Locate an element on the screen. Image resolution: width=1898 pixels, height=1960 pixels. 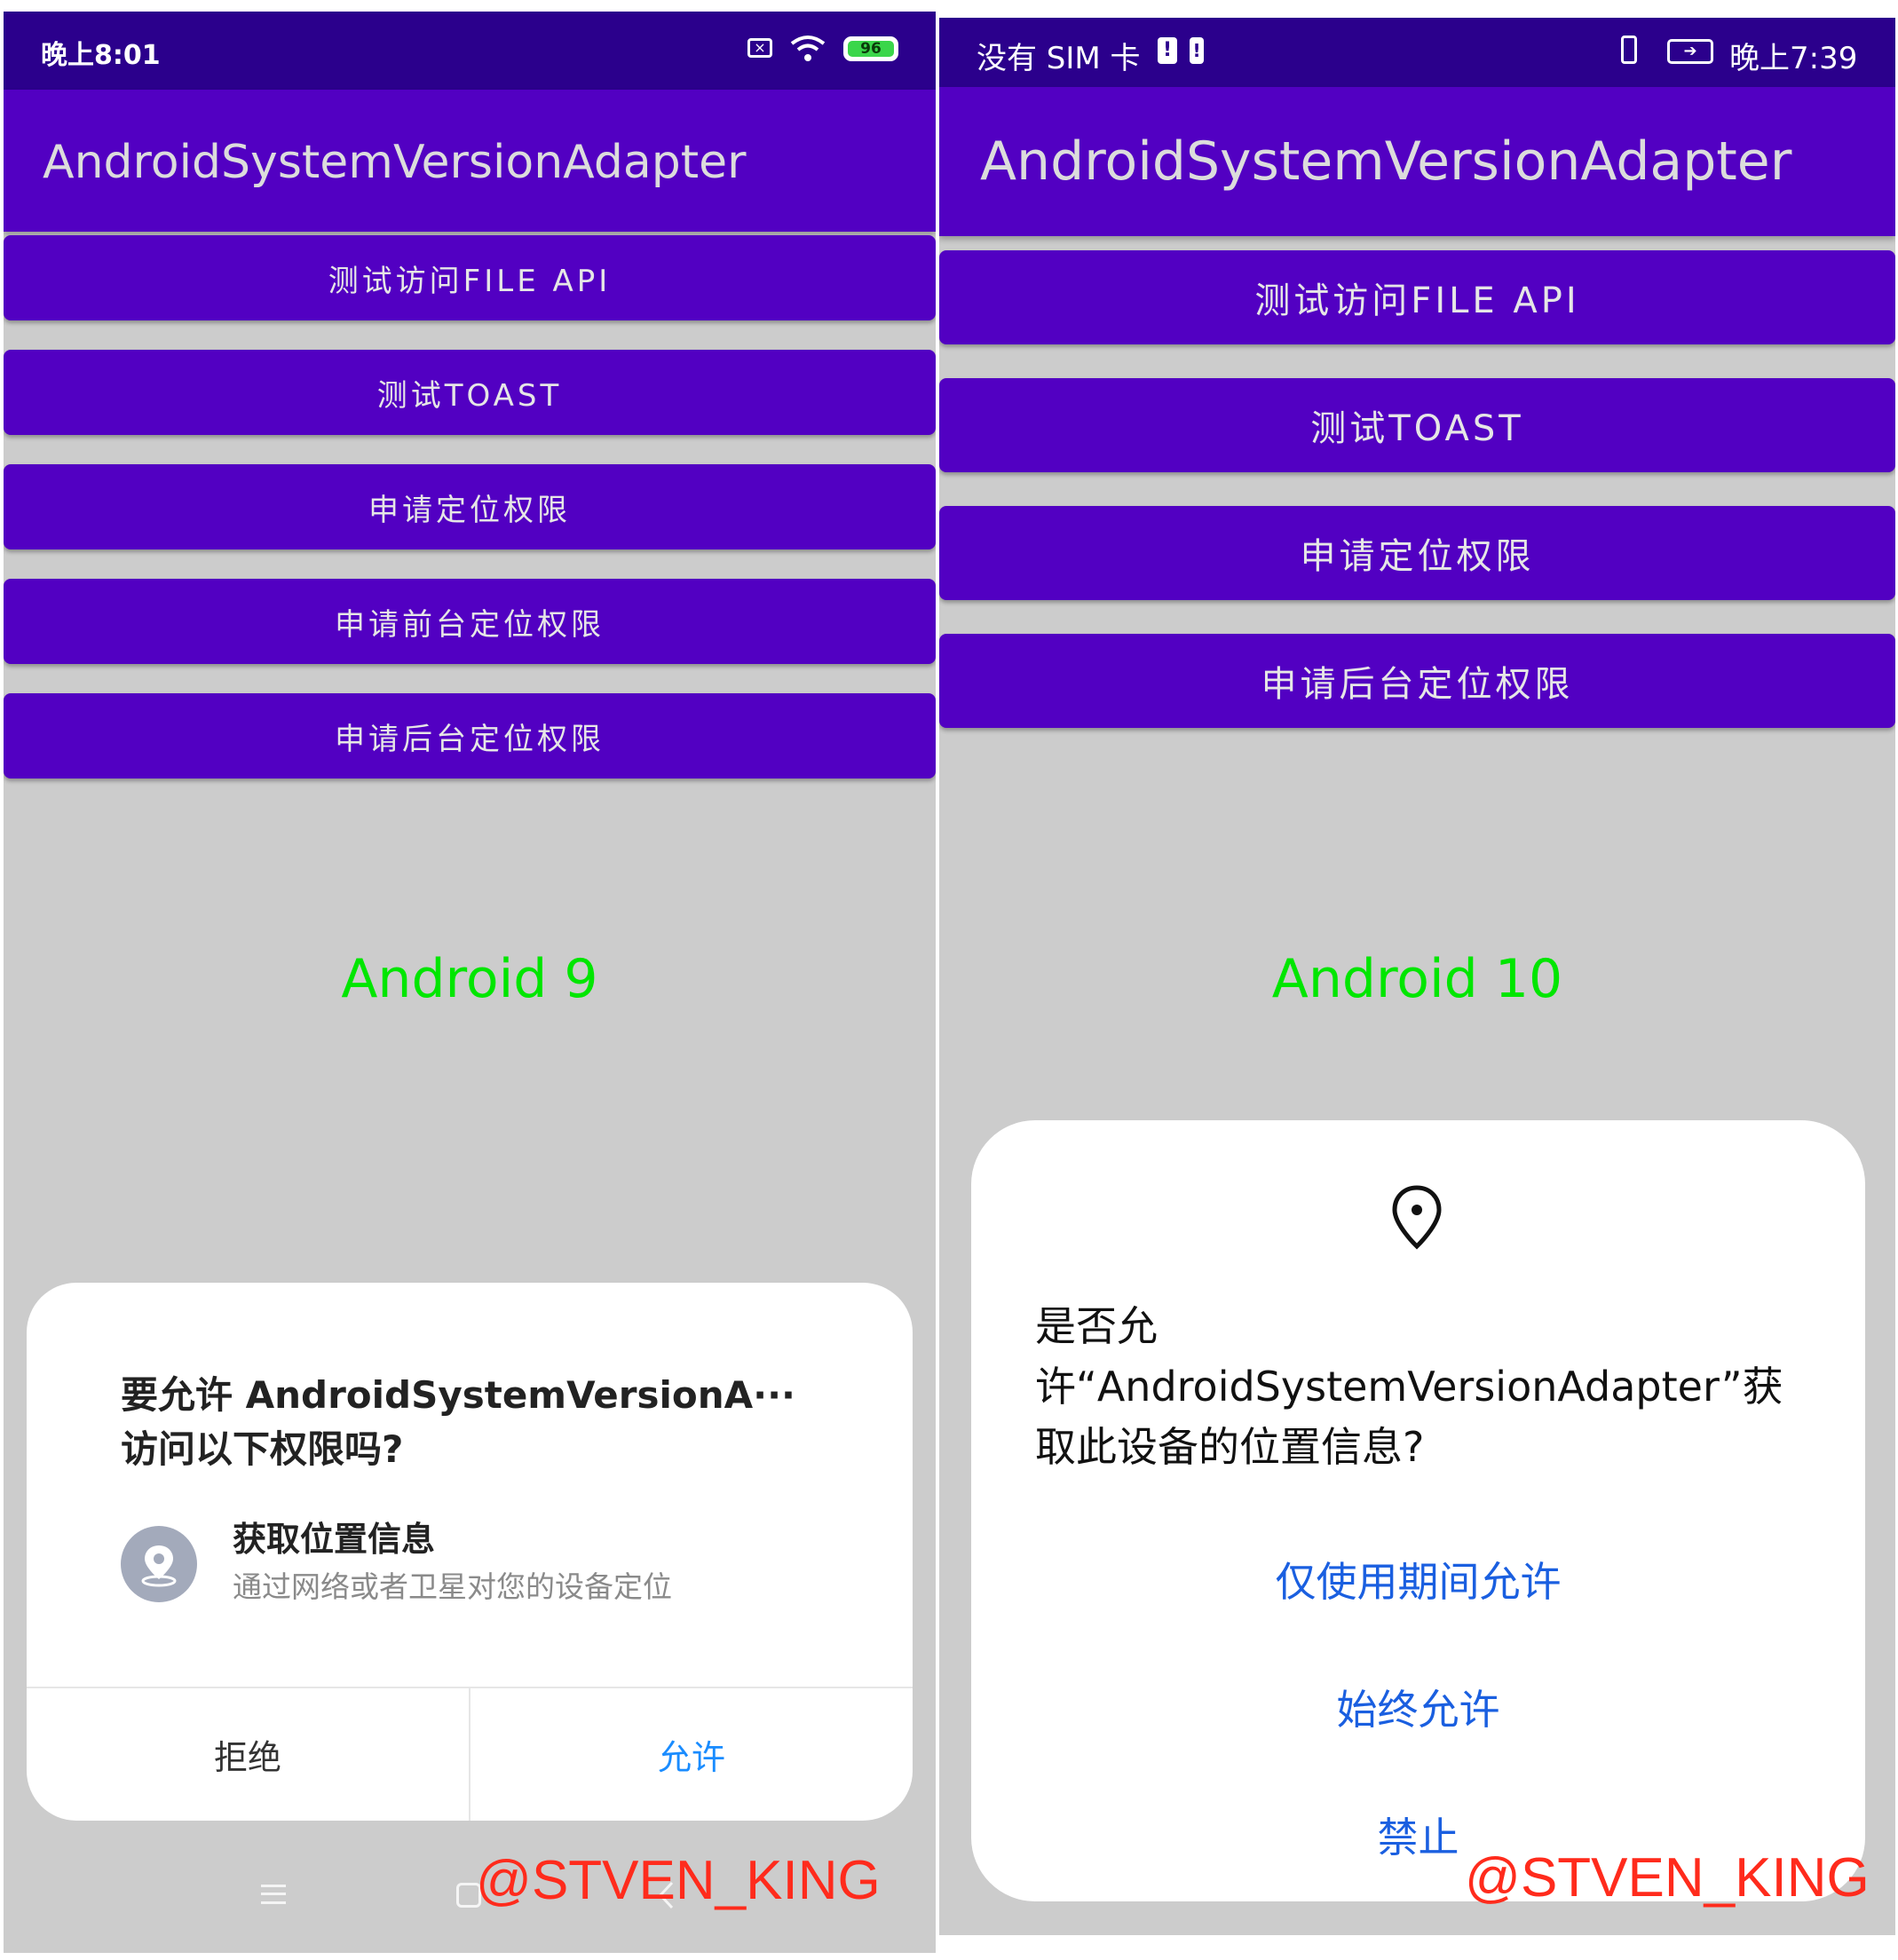
dialog-question-line-1: 是否允 is located at coordinates (1096, 1326).